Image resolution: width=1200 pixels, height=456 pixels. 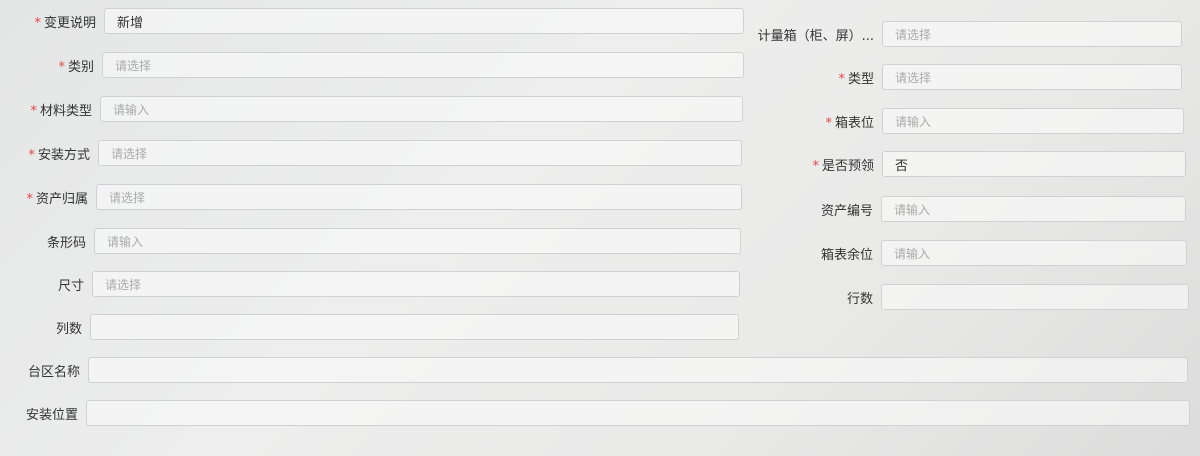 What do you see at coordinates (76, 67) in the screenshot?
I see `field-label: * 类别` at bounding box center [76, 67].